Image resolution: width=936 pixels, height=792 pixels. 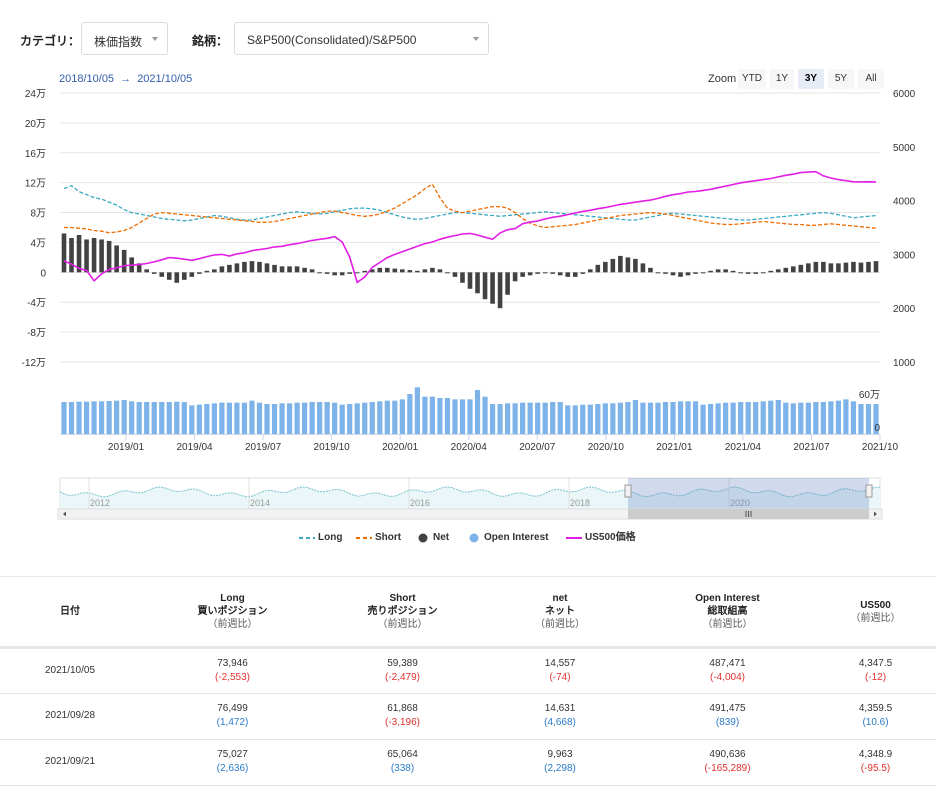 I want to click on left-axis-tick: 8万, so click(x=38, y=214).